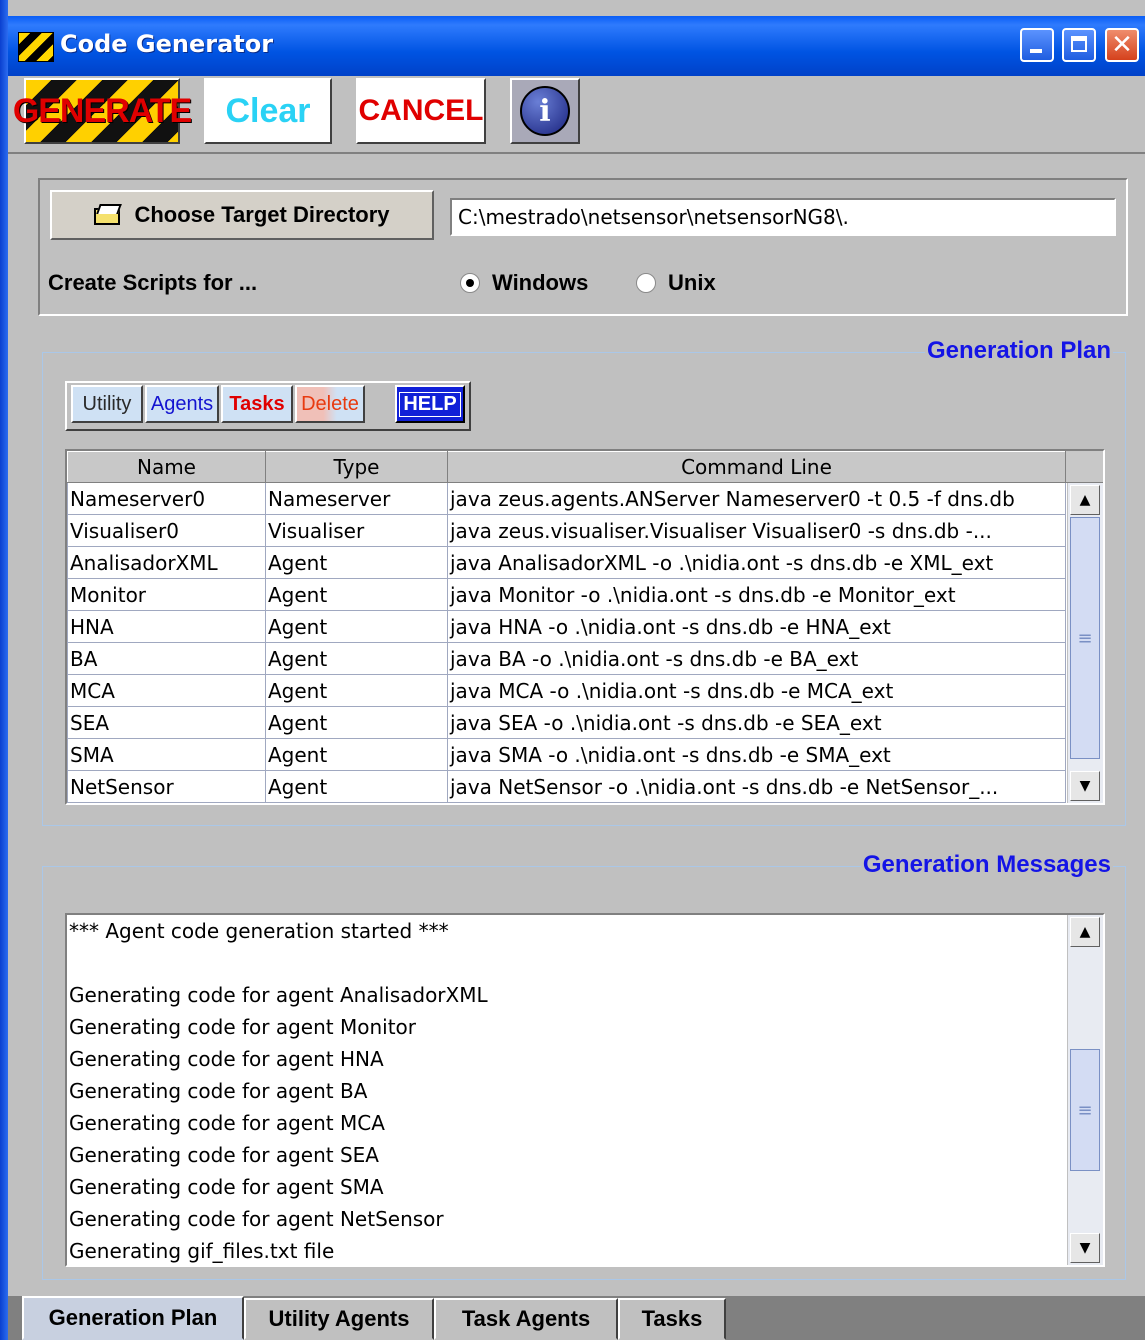 The height and width of the screenshot is (1340, 1145). Describe the element at coordinates (166, 467) in the screenshot. I see `column-header-name: Name` at that location.